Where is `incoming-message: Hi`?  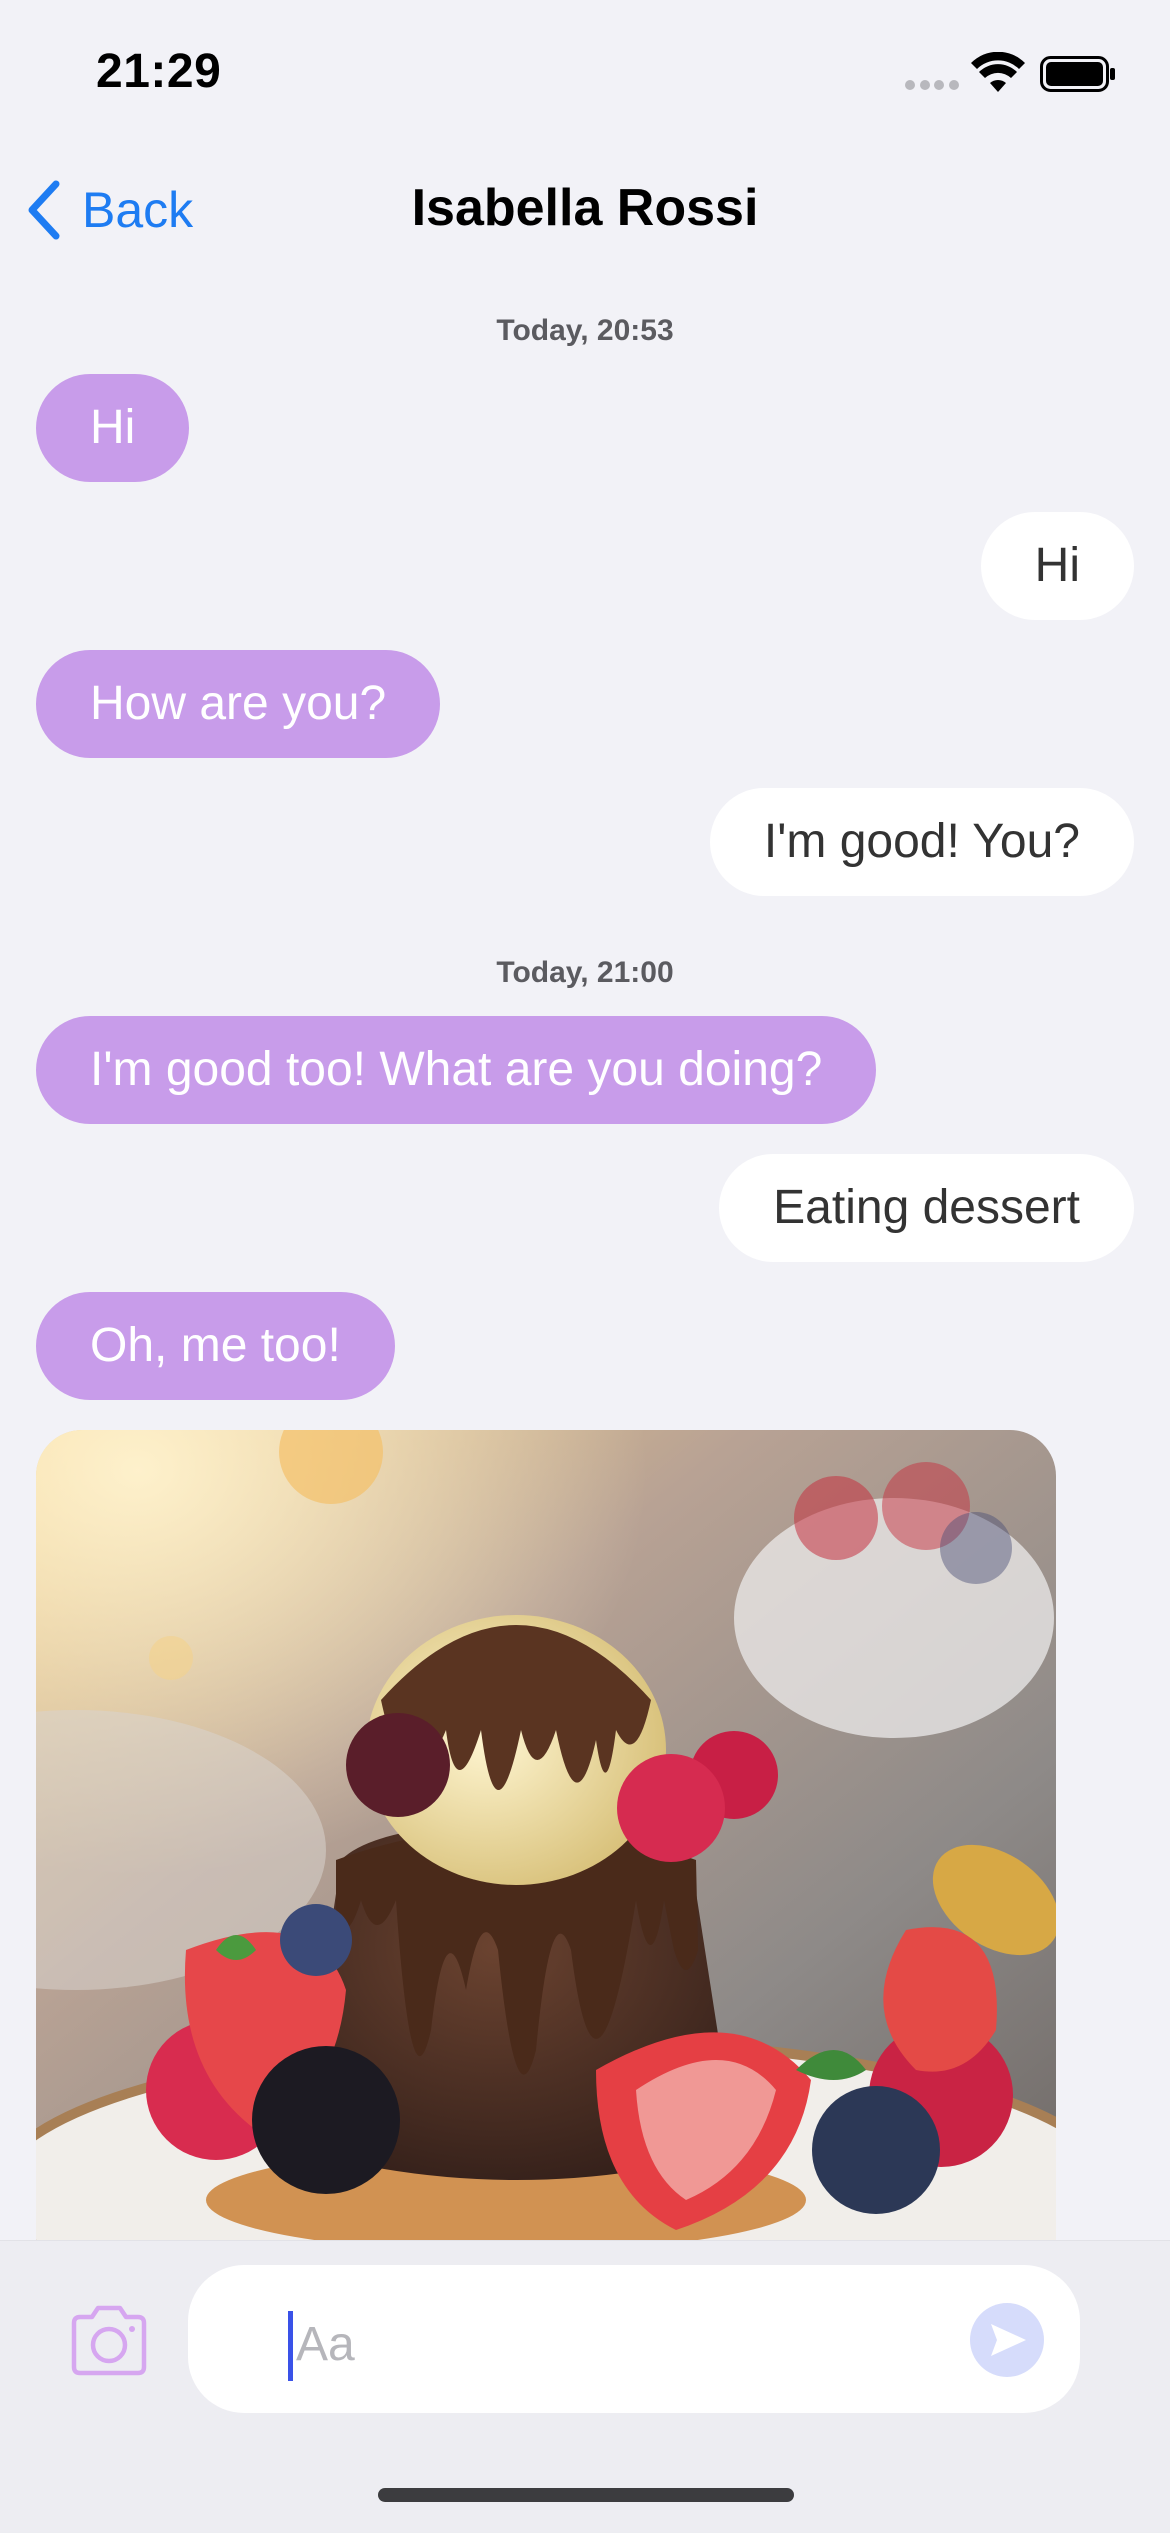
incoming-message: Hi is located at coordinates (113, 428).